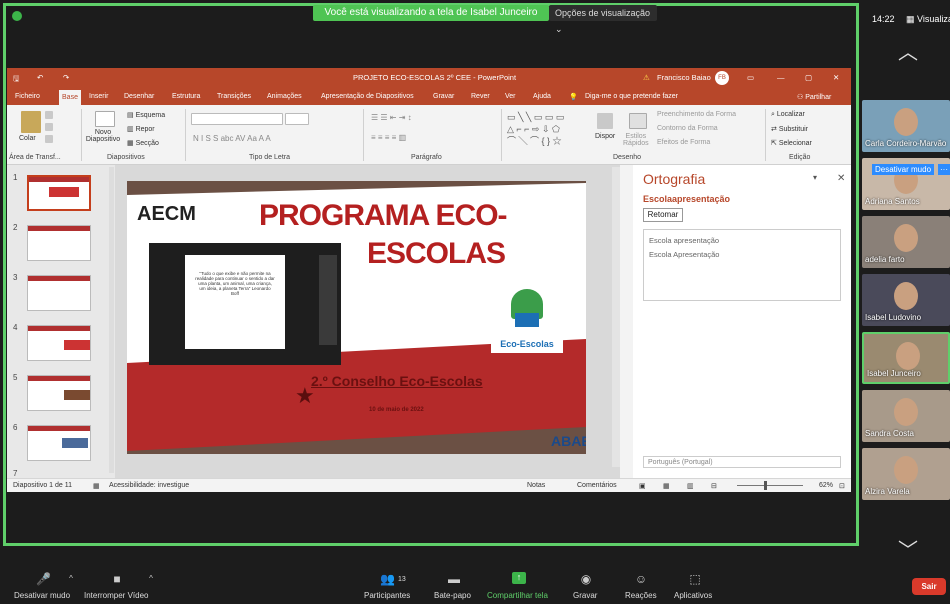  What do you see at coordinates (71, 580) in the screenshot?
I see `audio-options-chevron-icon: ^` at bounding box center [71, 580].